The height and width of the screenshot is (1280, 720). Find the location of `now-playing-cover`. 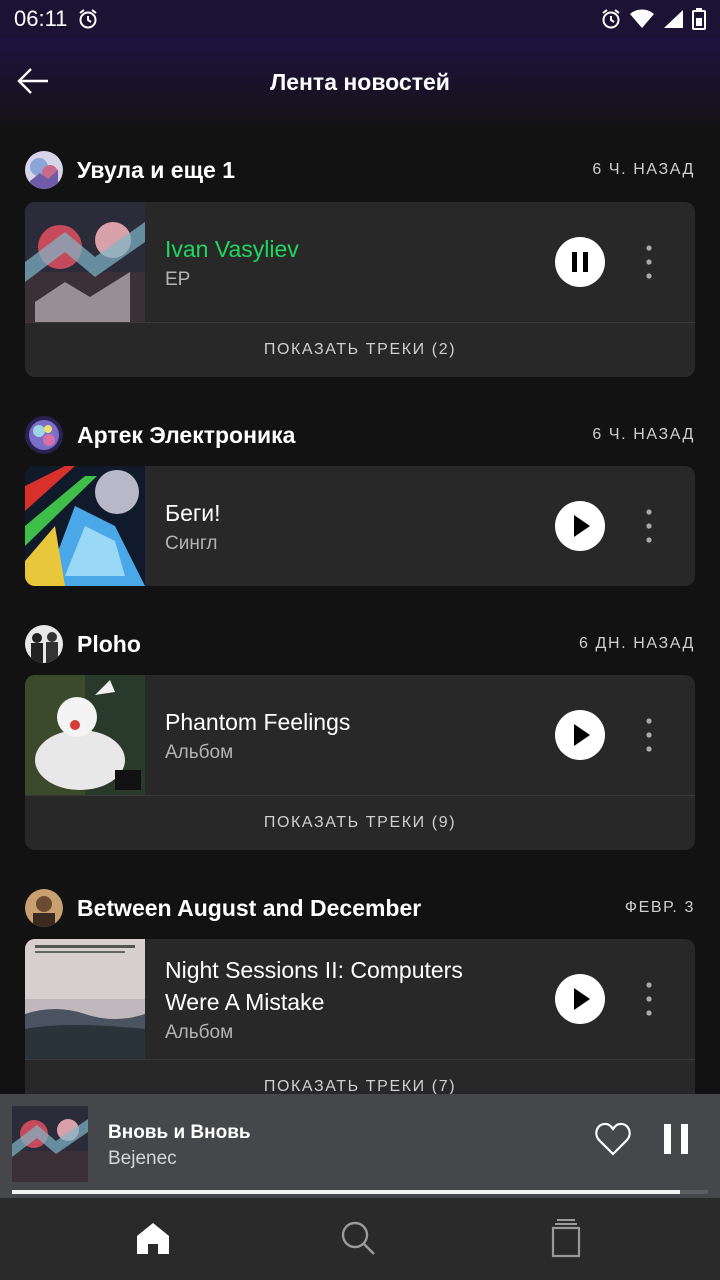

now-playing-cover is located at coordinates (50, 1144).